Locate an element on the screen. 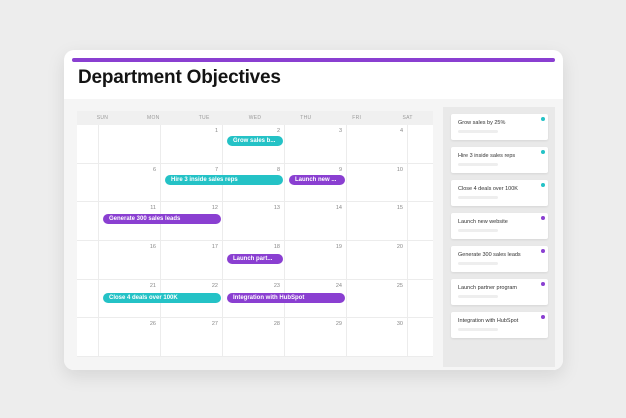 This screenshot has width=626, height=418. calendar-day-cell: 26 is located at coordinates (130, 337).